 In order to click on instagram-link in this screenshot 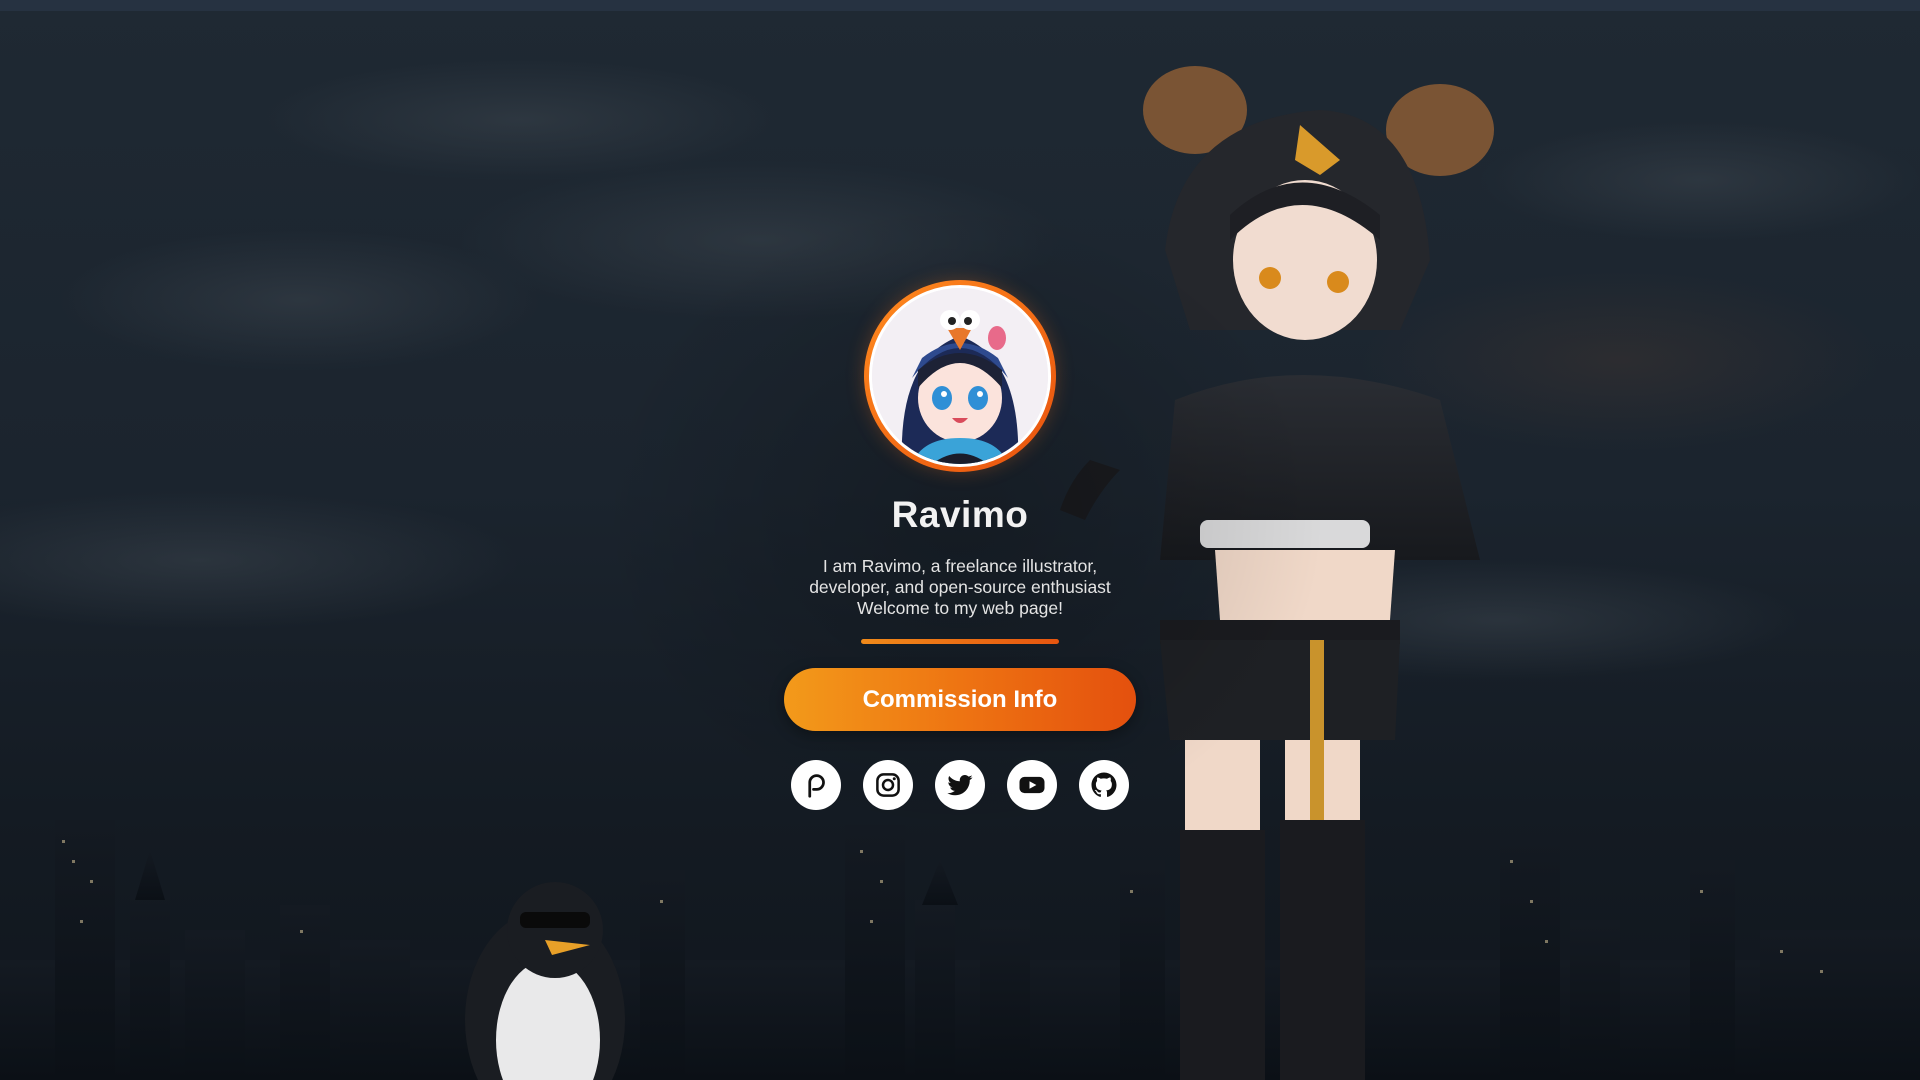, I will do `click(888, 785)`.